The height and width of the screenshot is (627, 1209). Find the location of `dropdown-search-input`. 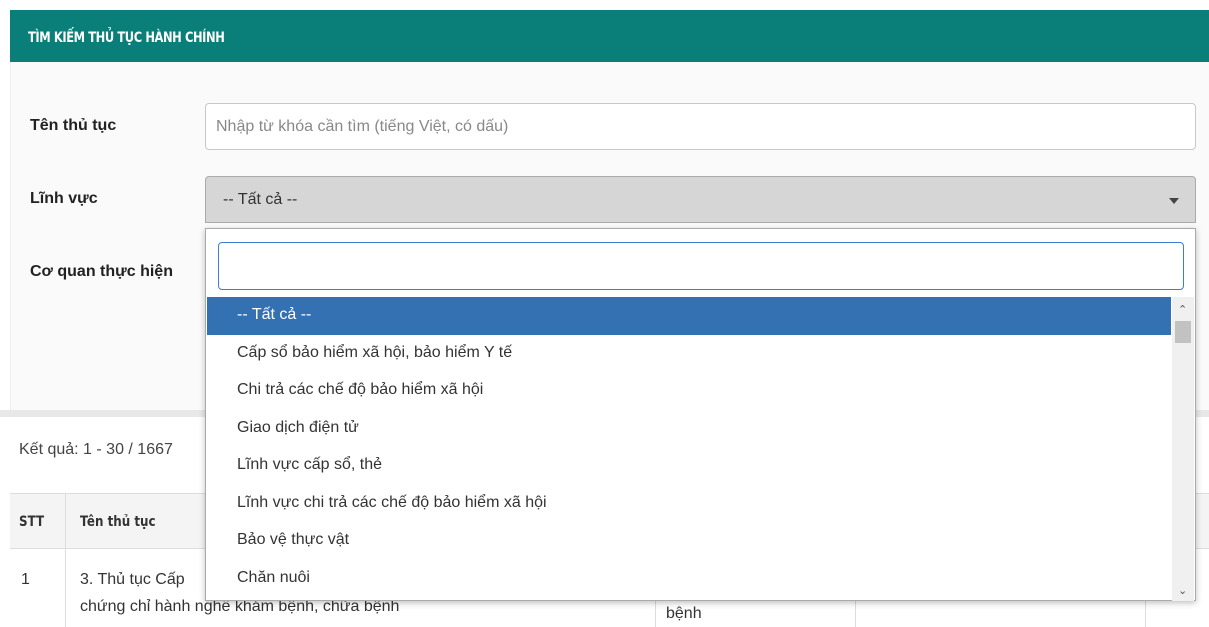

dropdown-search-input is located at coordinates (701, 266).